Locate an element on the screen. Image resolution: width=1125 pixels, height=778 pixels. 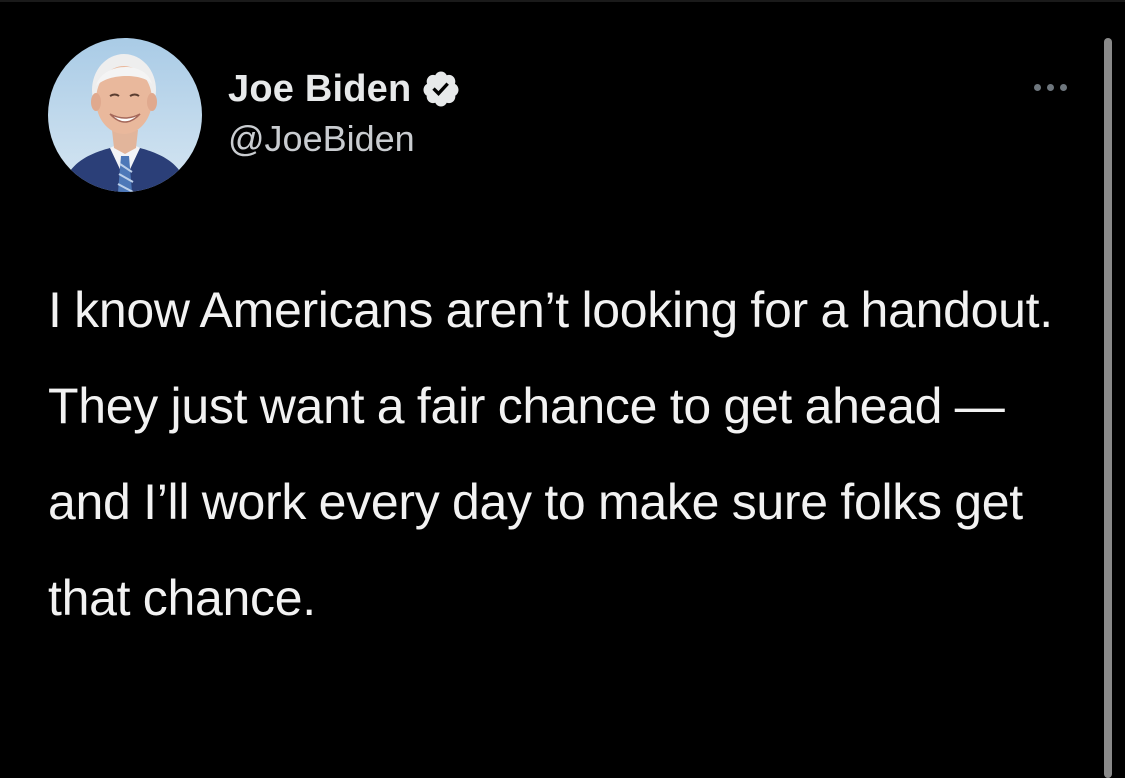
display-name: Joe Biden is located at coordinates (319, 89).